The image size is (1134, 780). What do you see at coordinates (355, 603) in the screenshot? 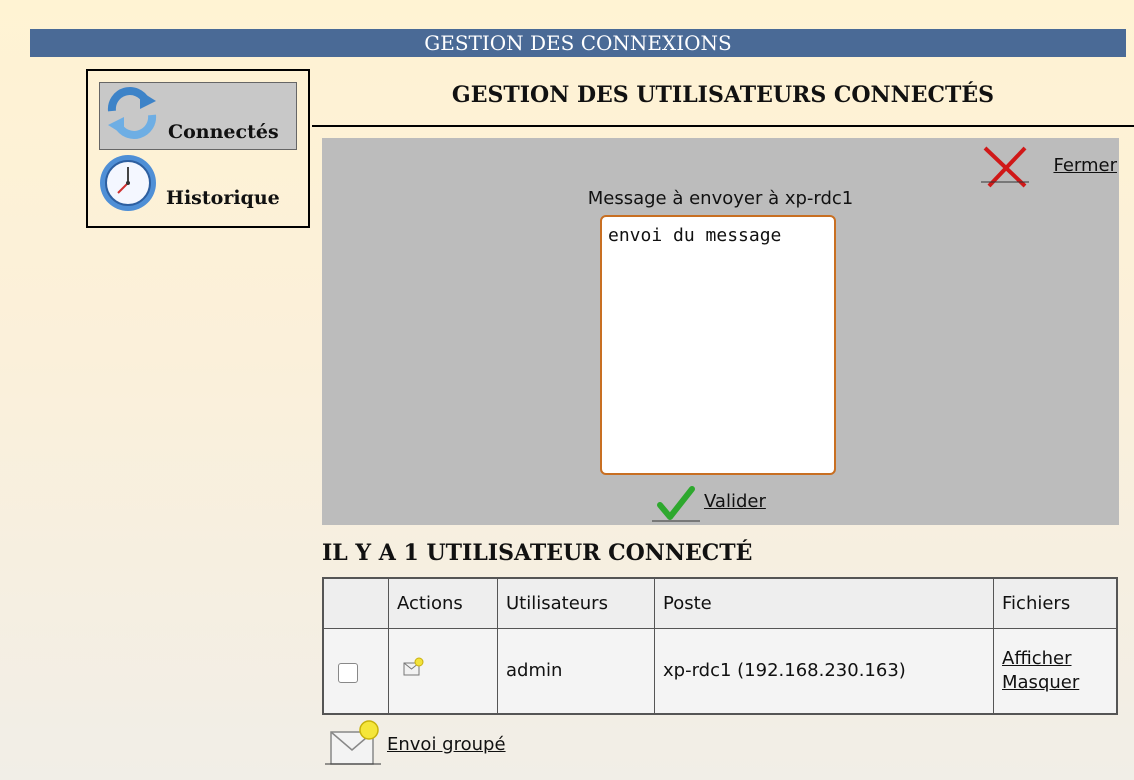
I see `column-header-select` at bounding box center [355, 603].